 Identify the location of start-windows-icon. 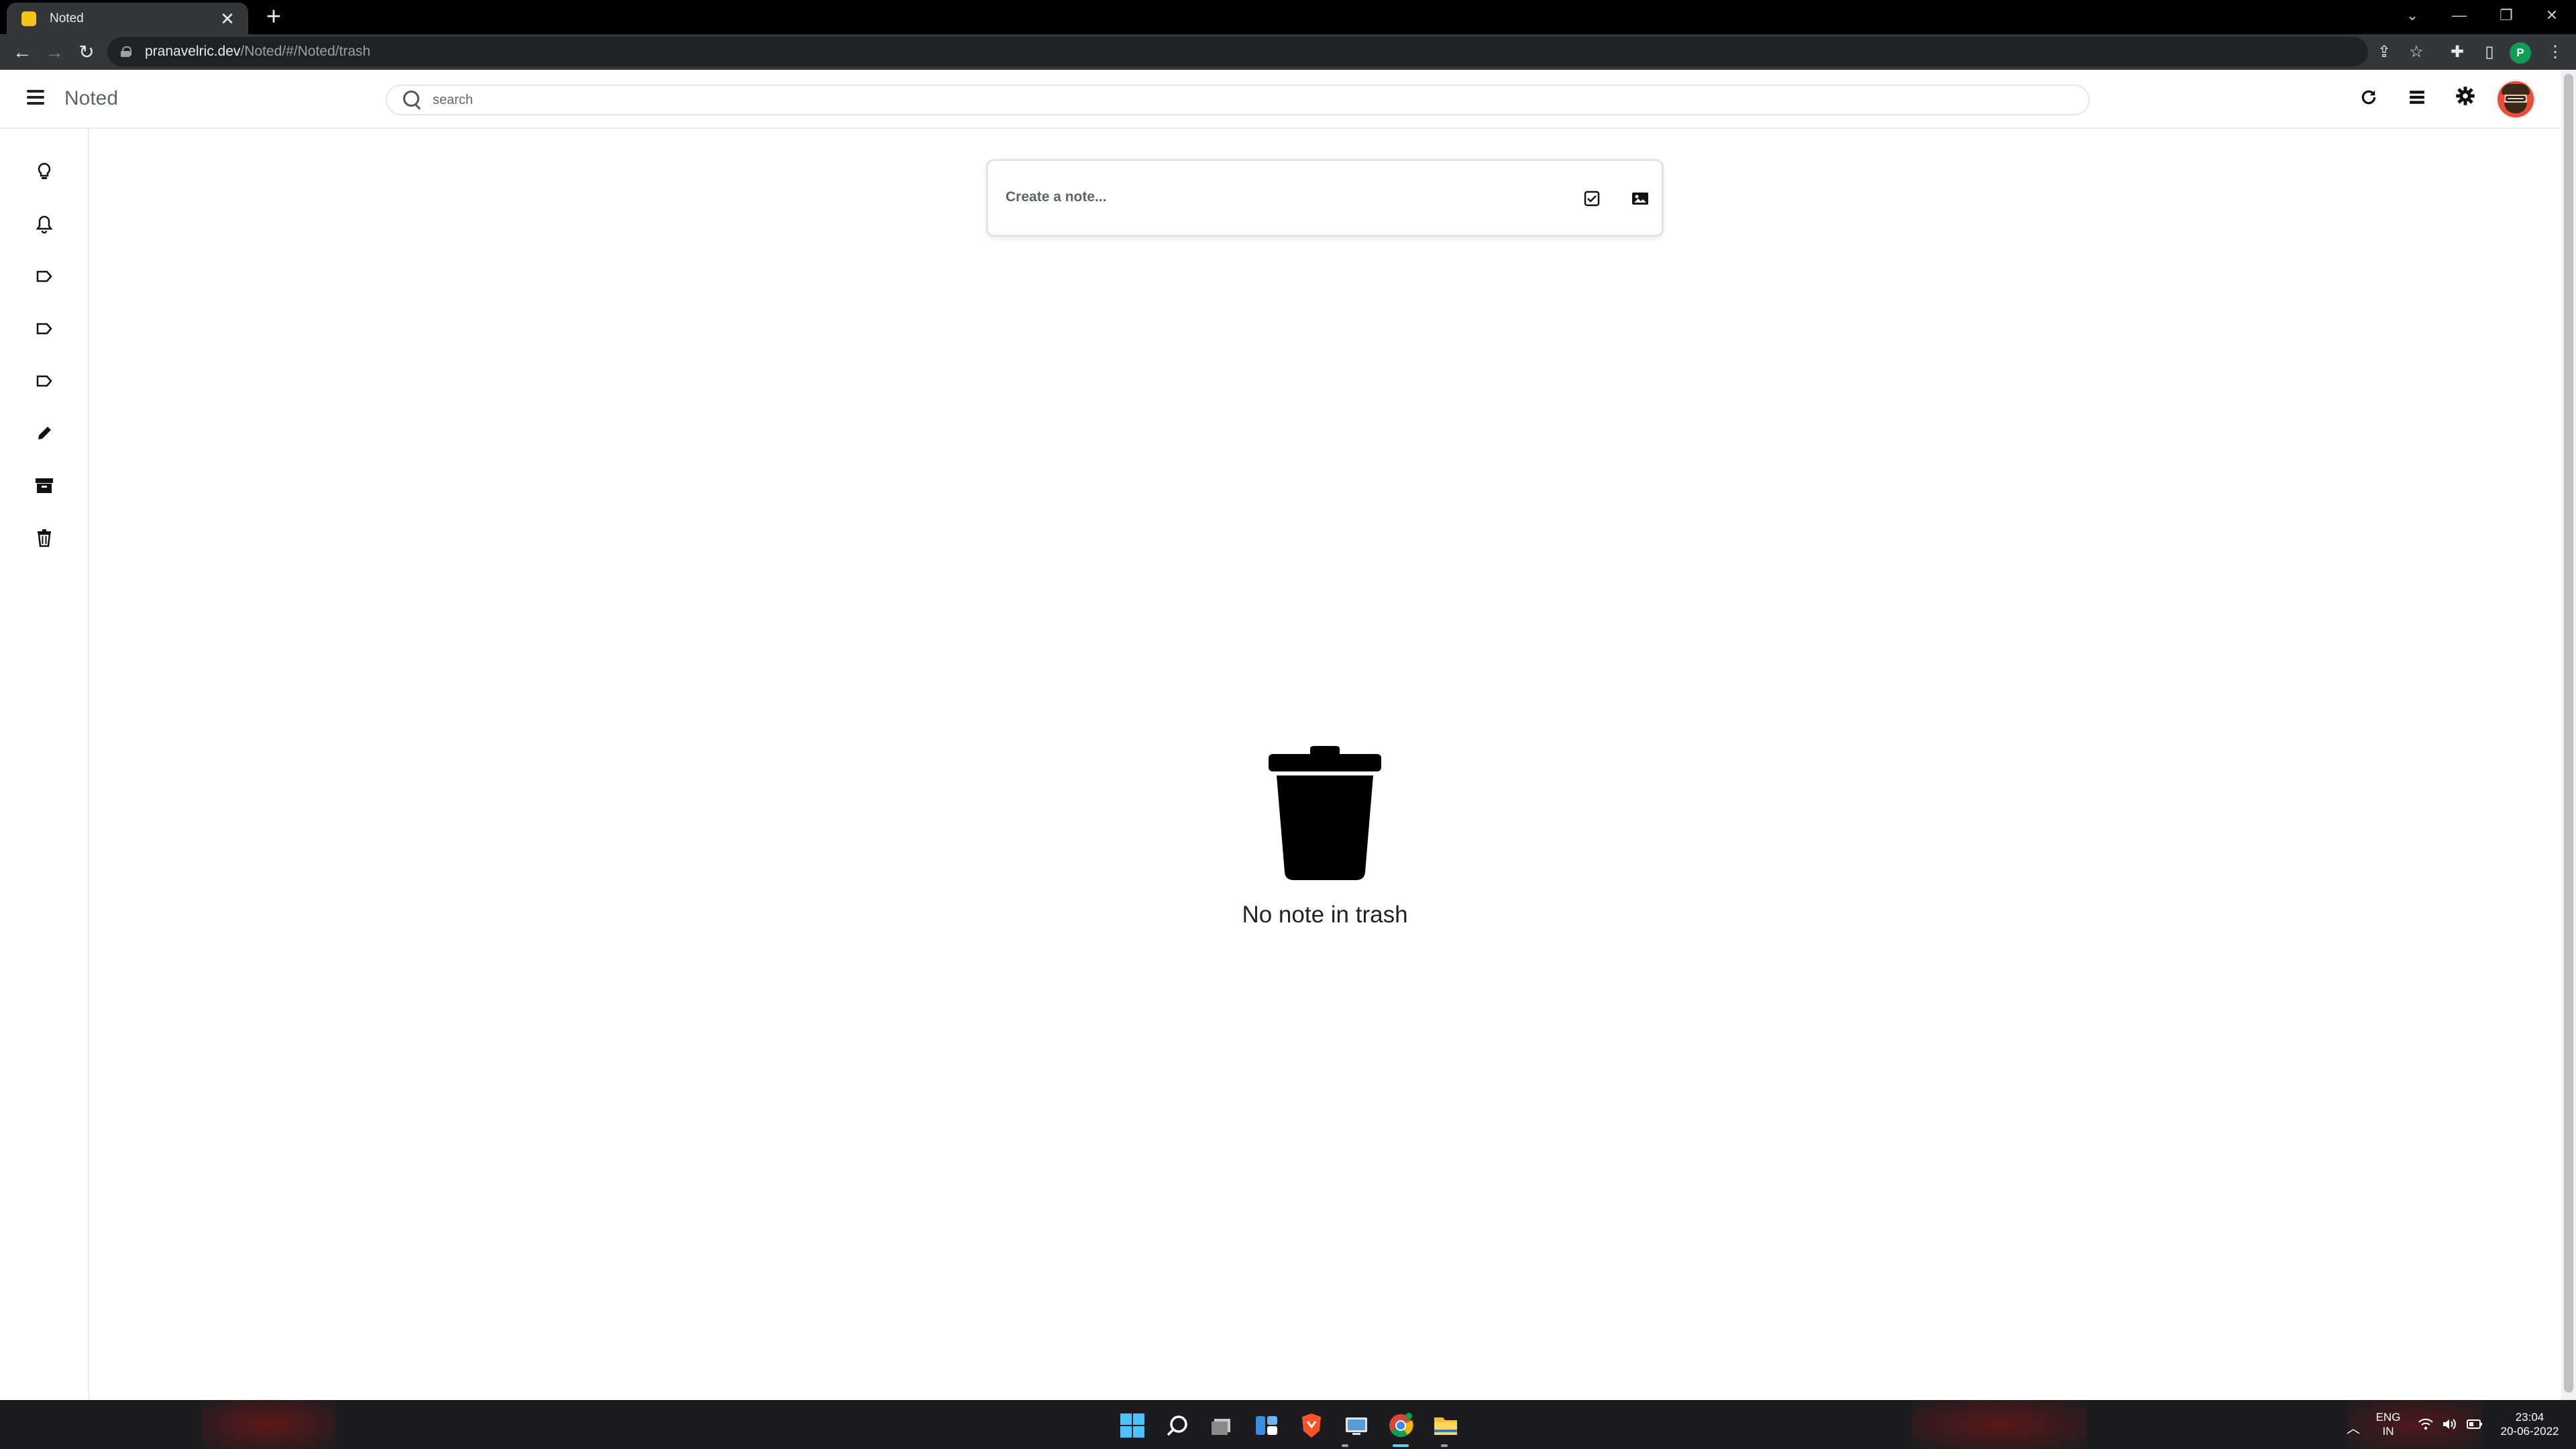
(1132, 1425).